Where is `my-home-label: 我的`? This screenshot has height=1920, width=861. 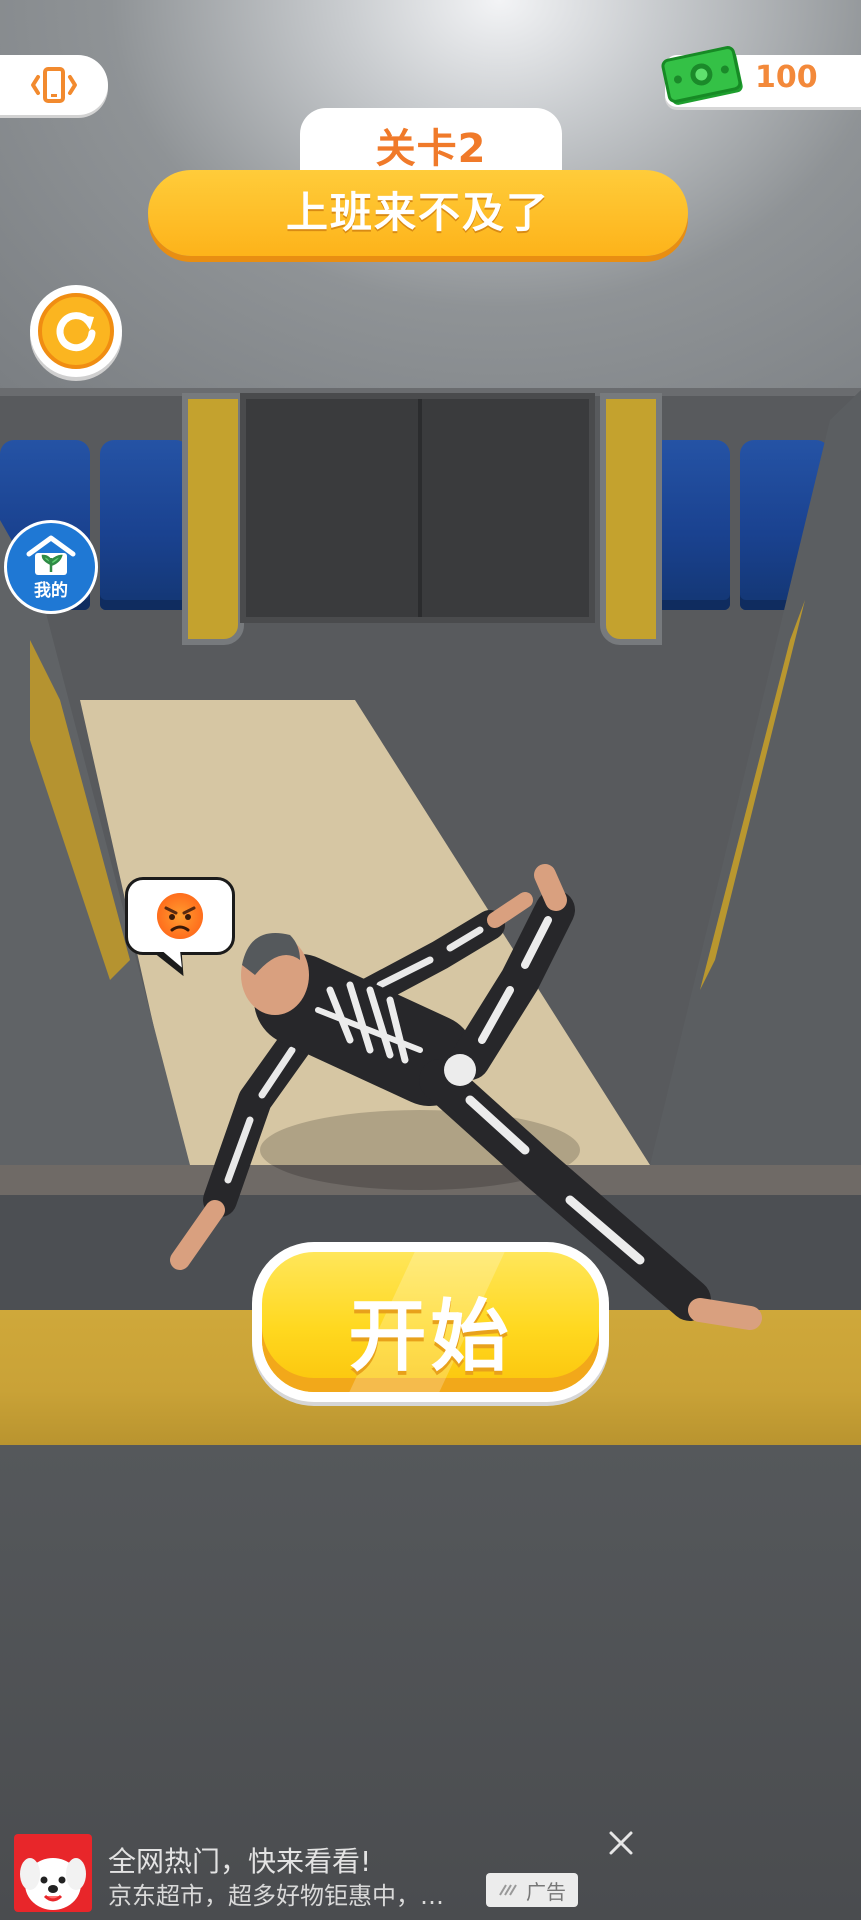
my-home-label: 我的 is located at coordinates (51, 590).